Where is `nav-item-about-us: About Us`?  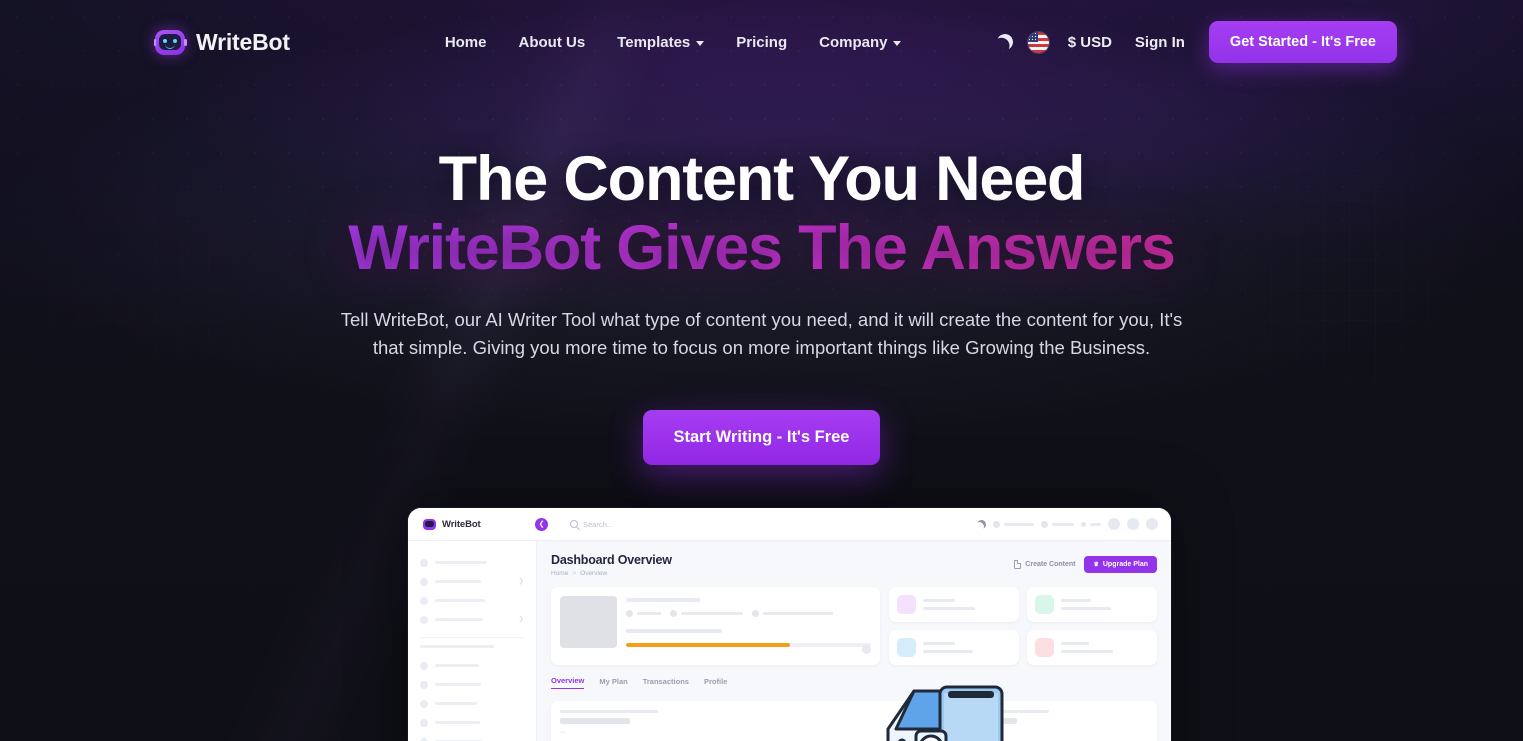 nav-item-about-us: About Us is located at coordinates (552, 42).